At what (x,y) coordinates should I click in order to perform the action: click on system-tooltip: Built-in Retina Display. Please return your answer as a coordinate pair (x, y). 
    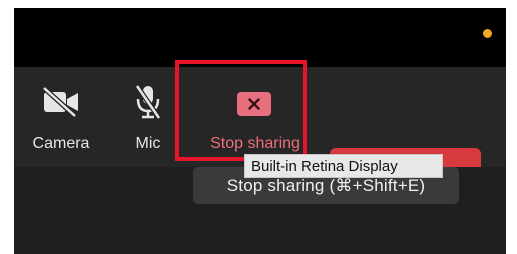
    Looking at the image, I should click on (343, 166).